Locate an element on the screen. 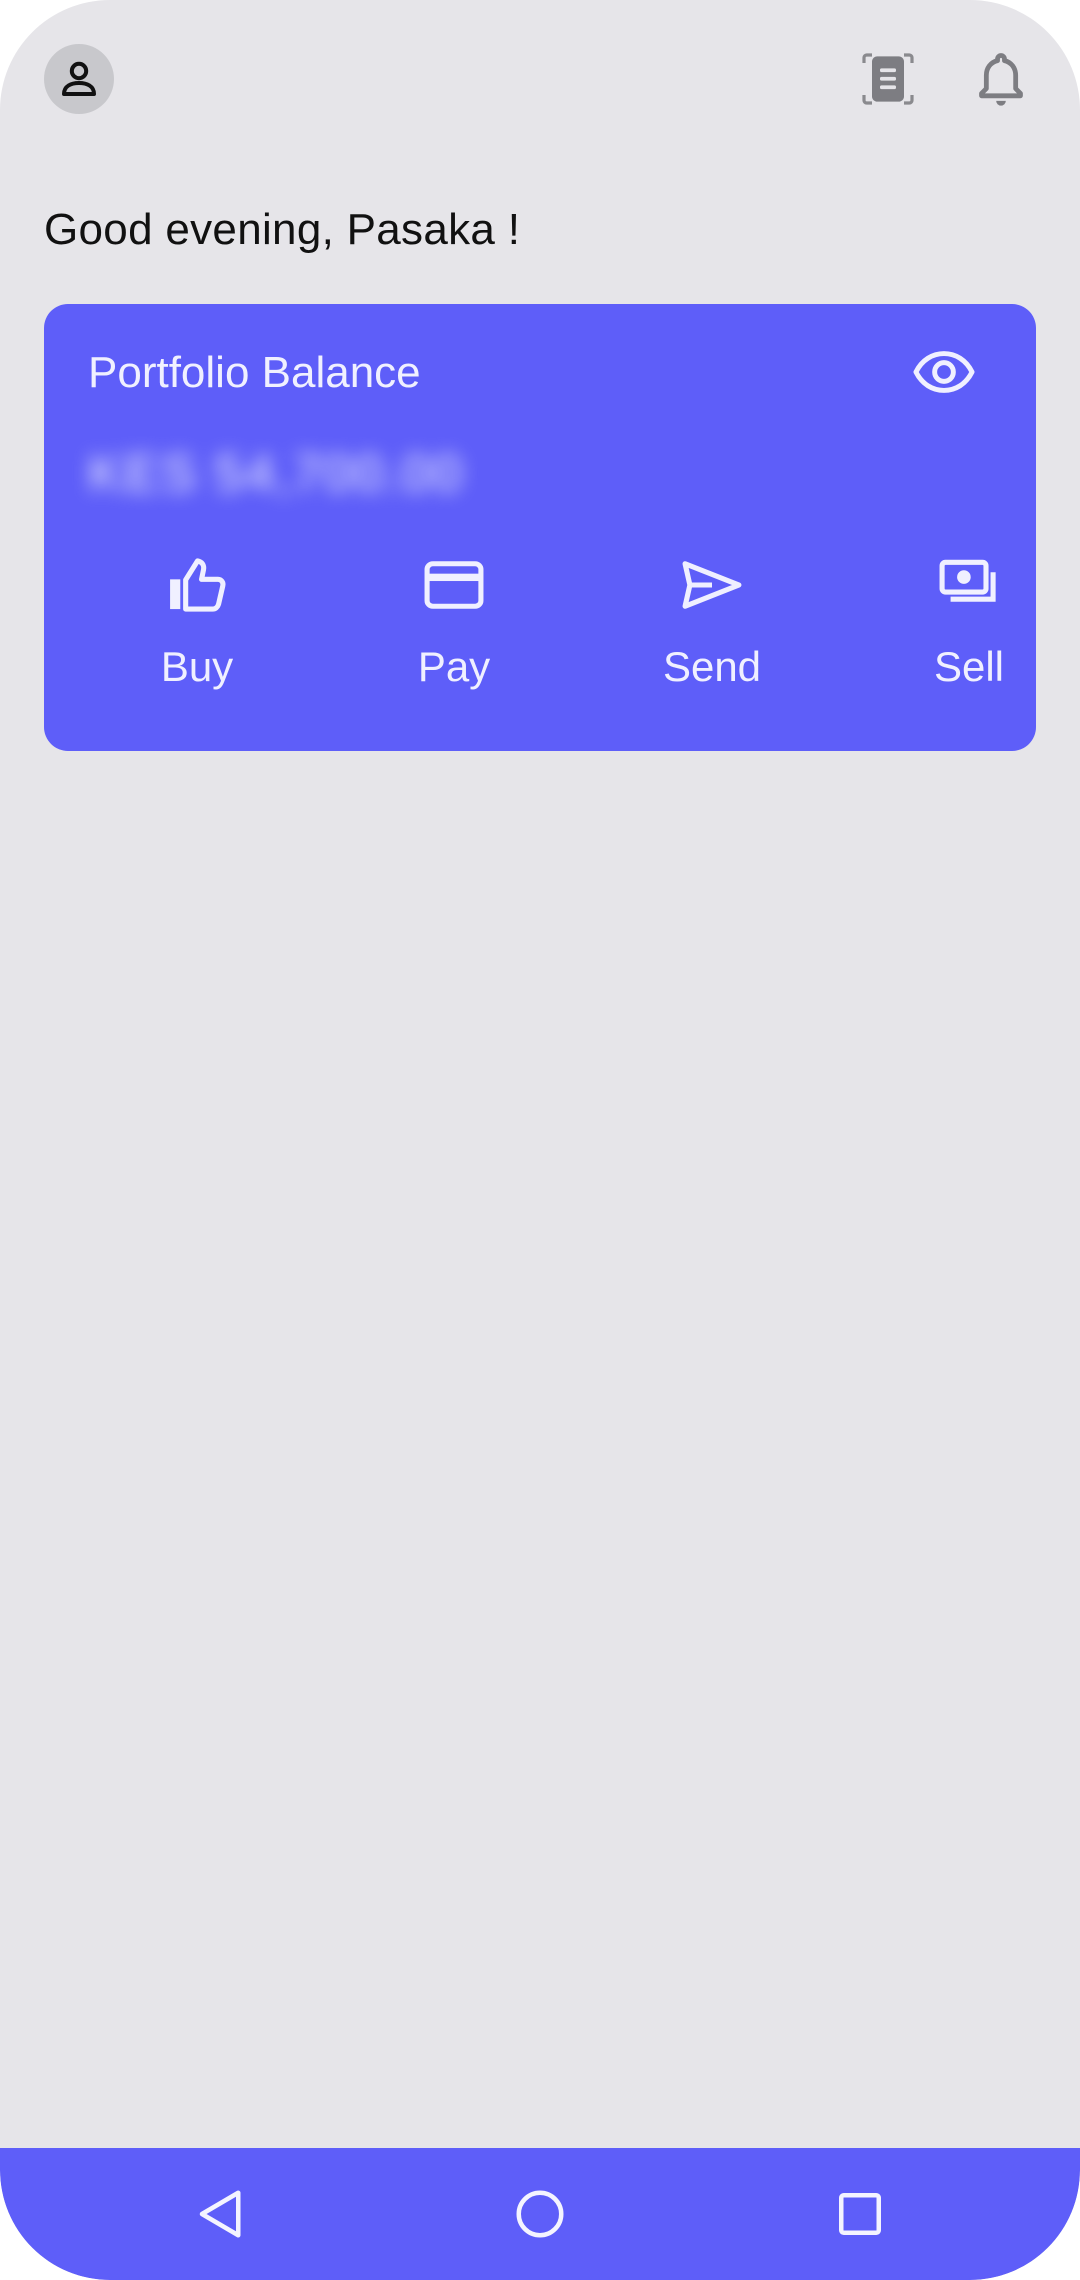 The image size is (1080, 2280). home-circle-icon is located at coordinates (540, 2214).